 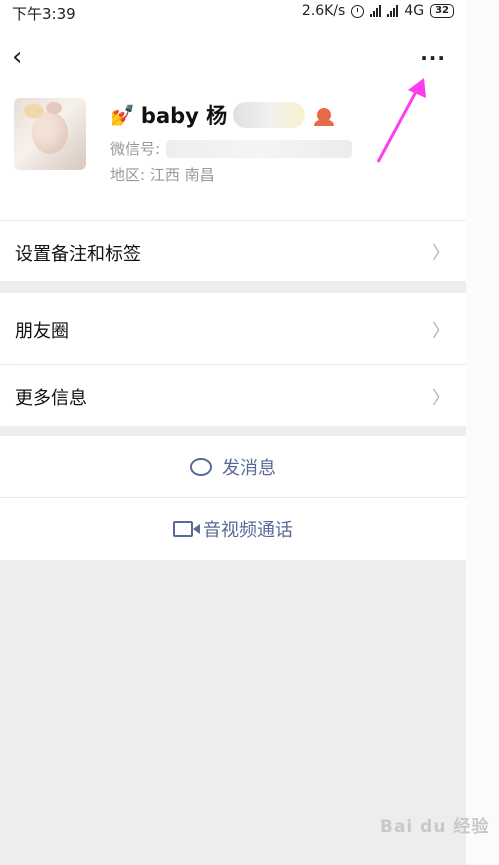 What do you see at coordinates (233, 251) in the screenshot?
I see `set-remarks-tags-item: 设置备注和标签 〉` at bounding box center [233, 251].